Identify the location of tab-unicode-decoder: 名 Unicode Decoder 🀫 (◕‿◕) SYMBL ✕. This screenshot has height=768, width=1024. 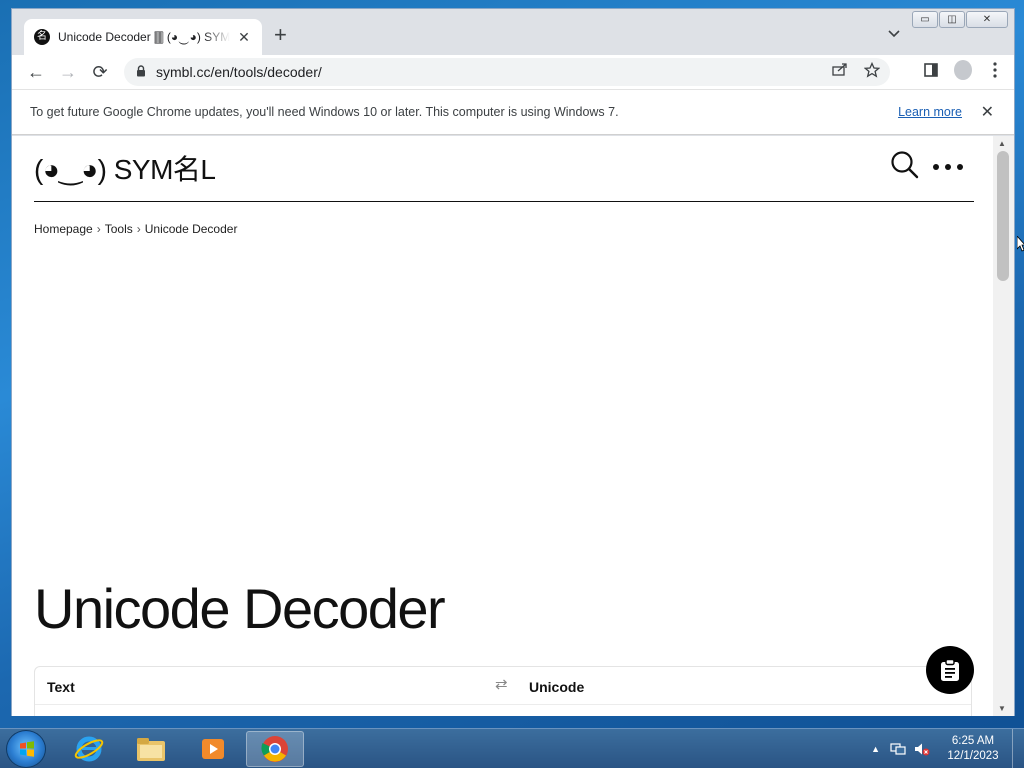
(143, 37).